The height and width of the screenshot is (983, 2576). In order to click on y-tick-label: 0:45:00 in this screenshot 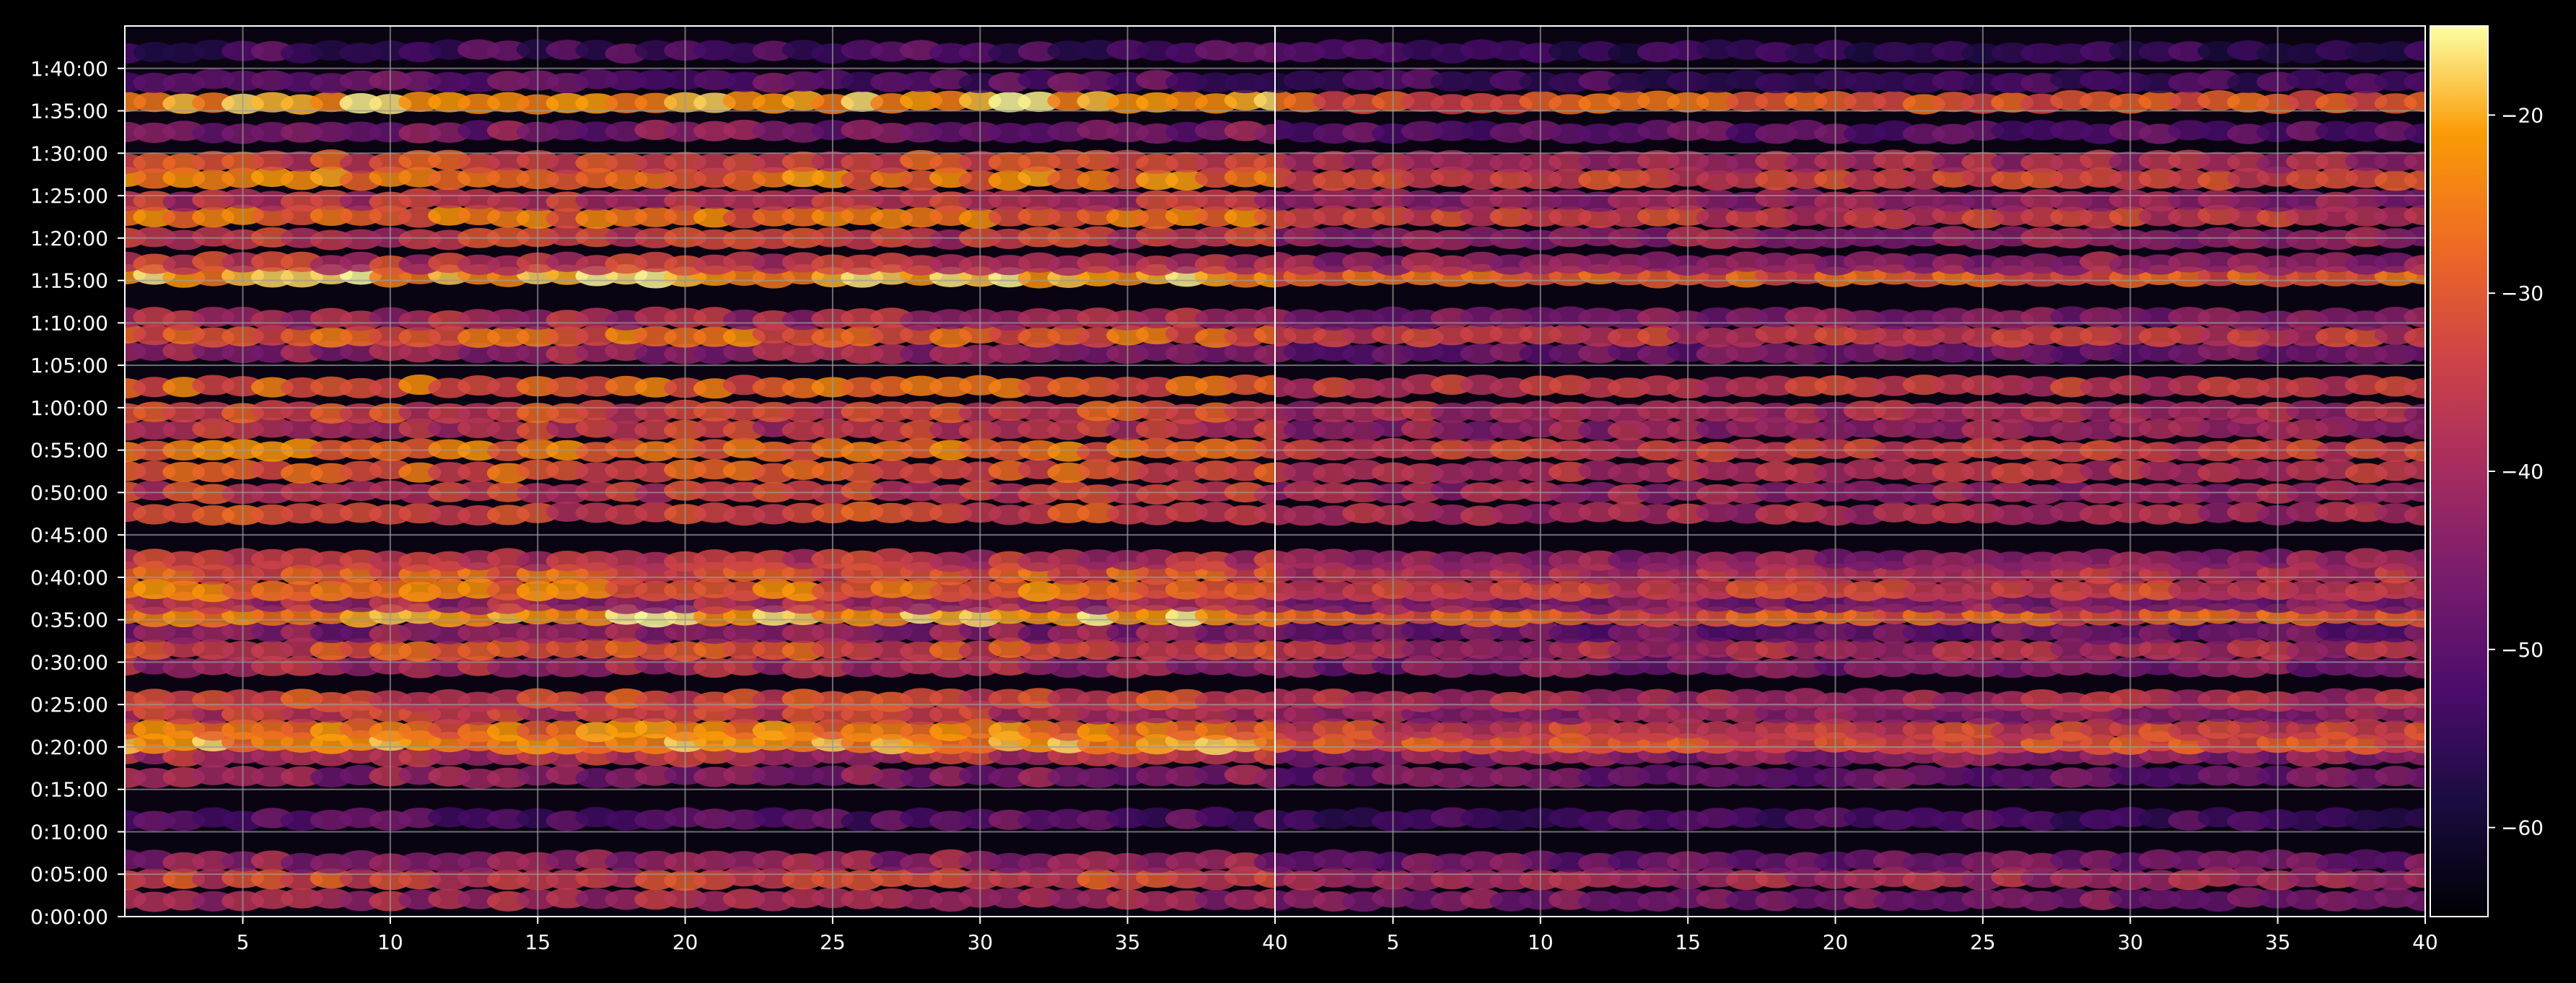, I will do `click(69, 535)`.